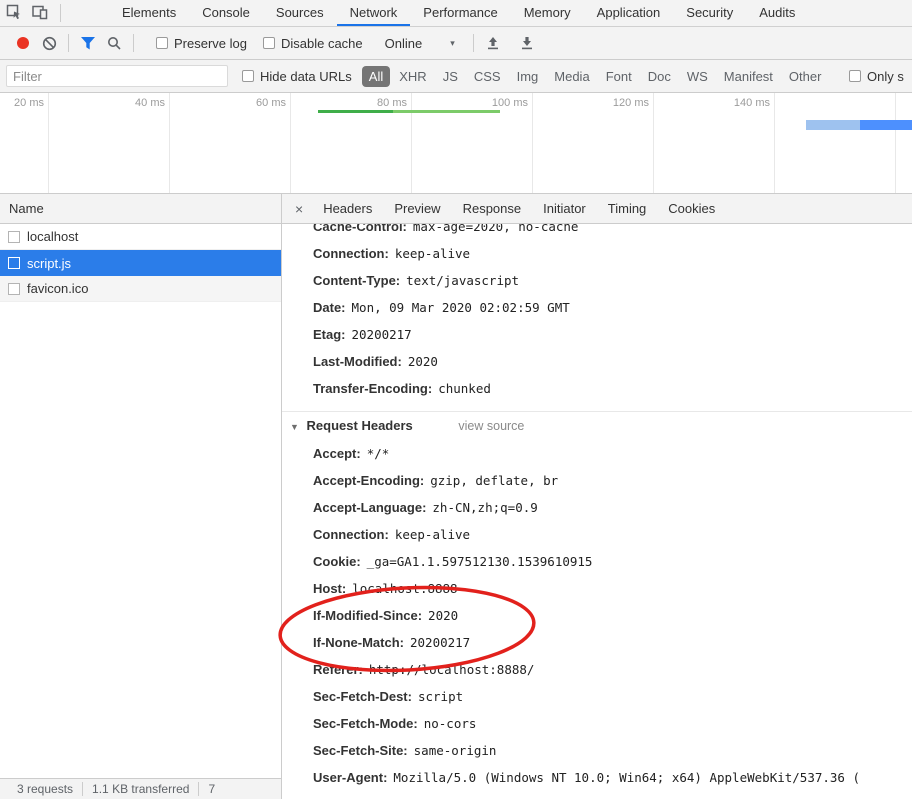 The width and height of the screenshot is (912, 799). What do you see at coordinates (321, 43) in the screenshot?
I see `disable-cache-label: Disable cache` at bounding box center [321, 43].